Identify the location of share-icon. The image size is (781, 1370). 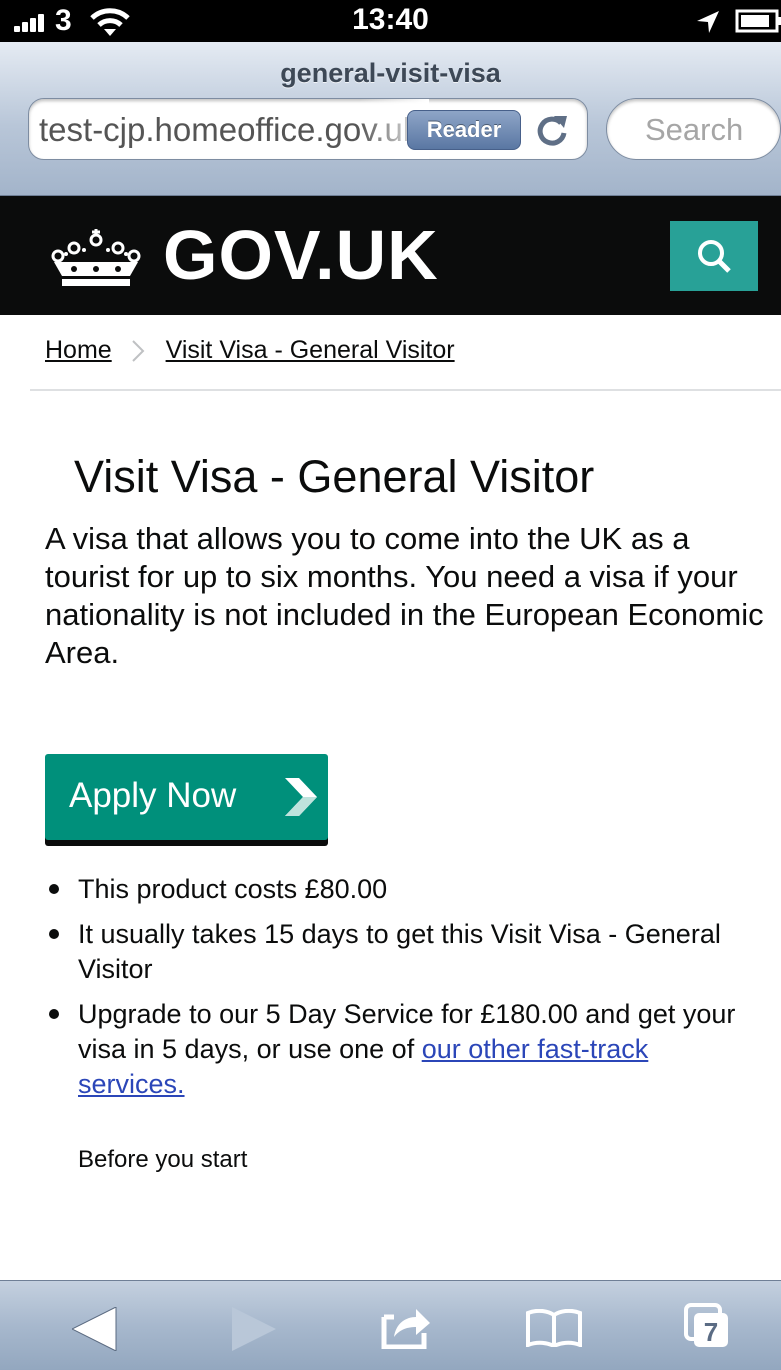
(405, 1329).